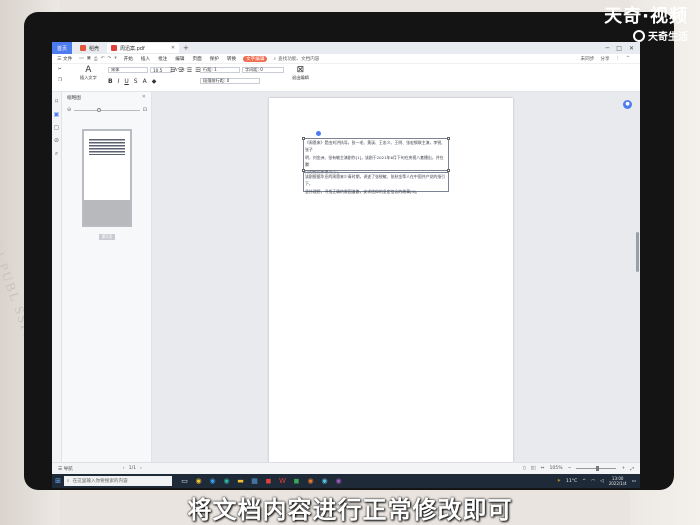 The height and width of the screenshot is (525, 700). What do you see at coordinates (596, 468) in the screenshot?
I see `zoom-slider` at bounding box center [596, 468].